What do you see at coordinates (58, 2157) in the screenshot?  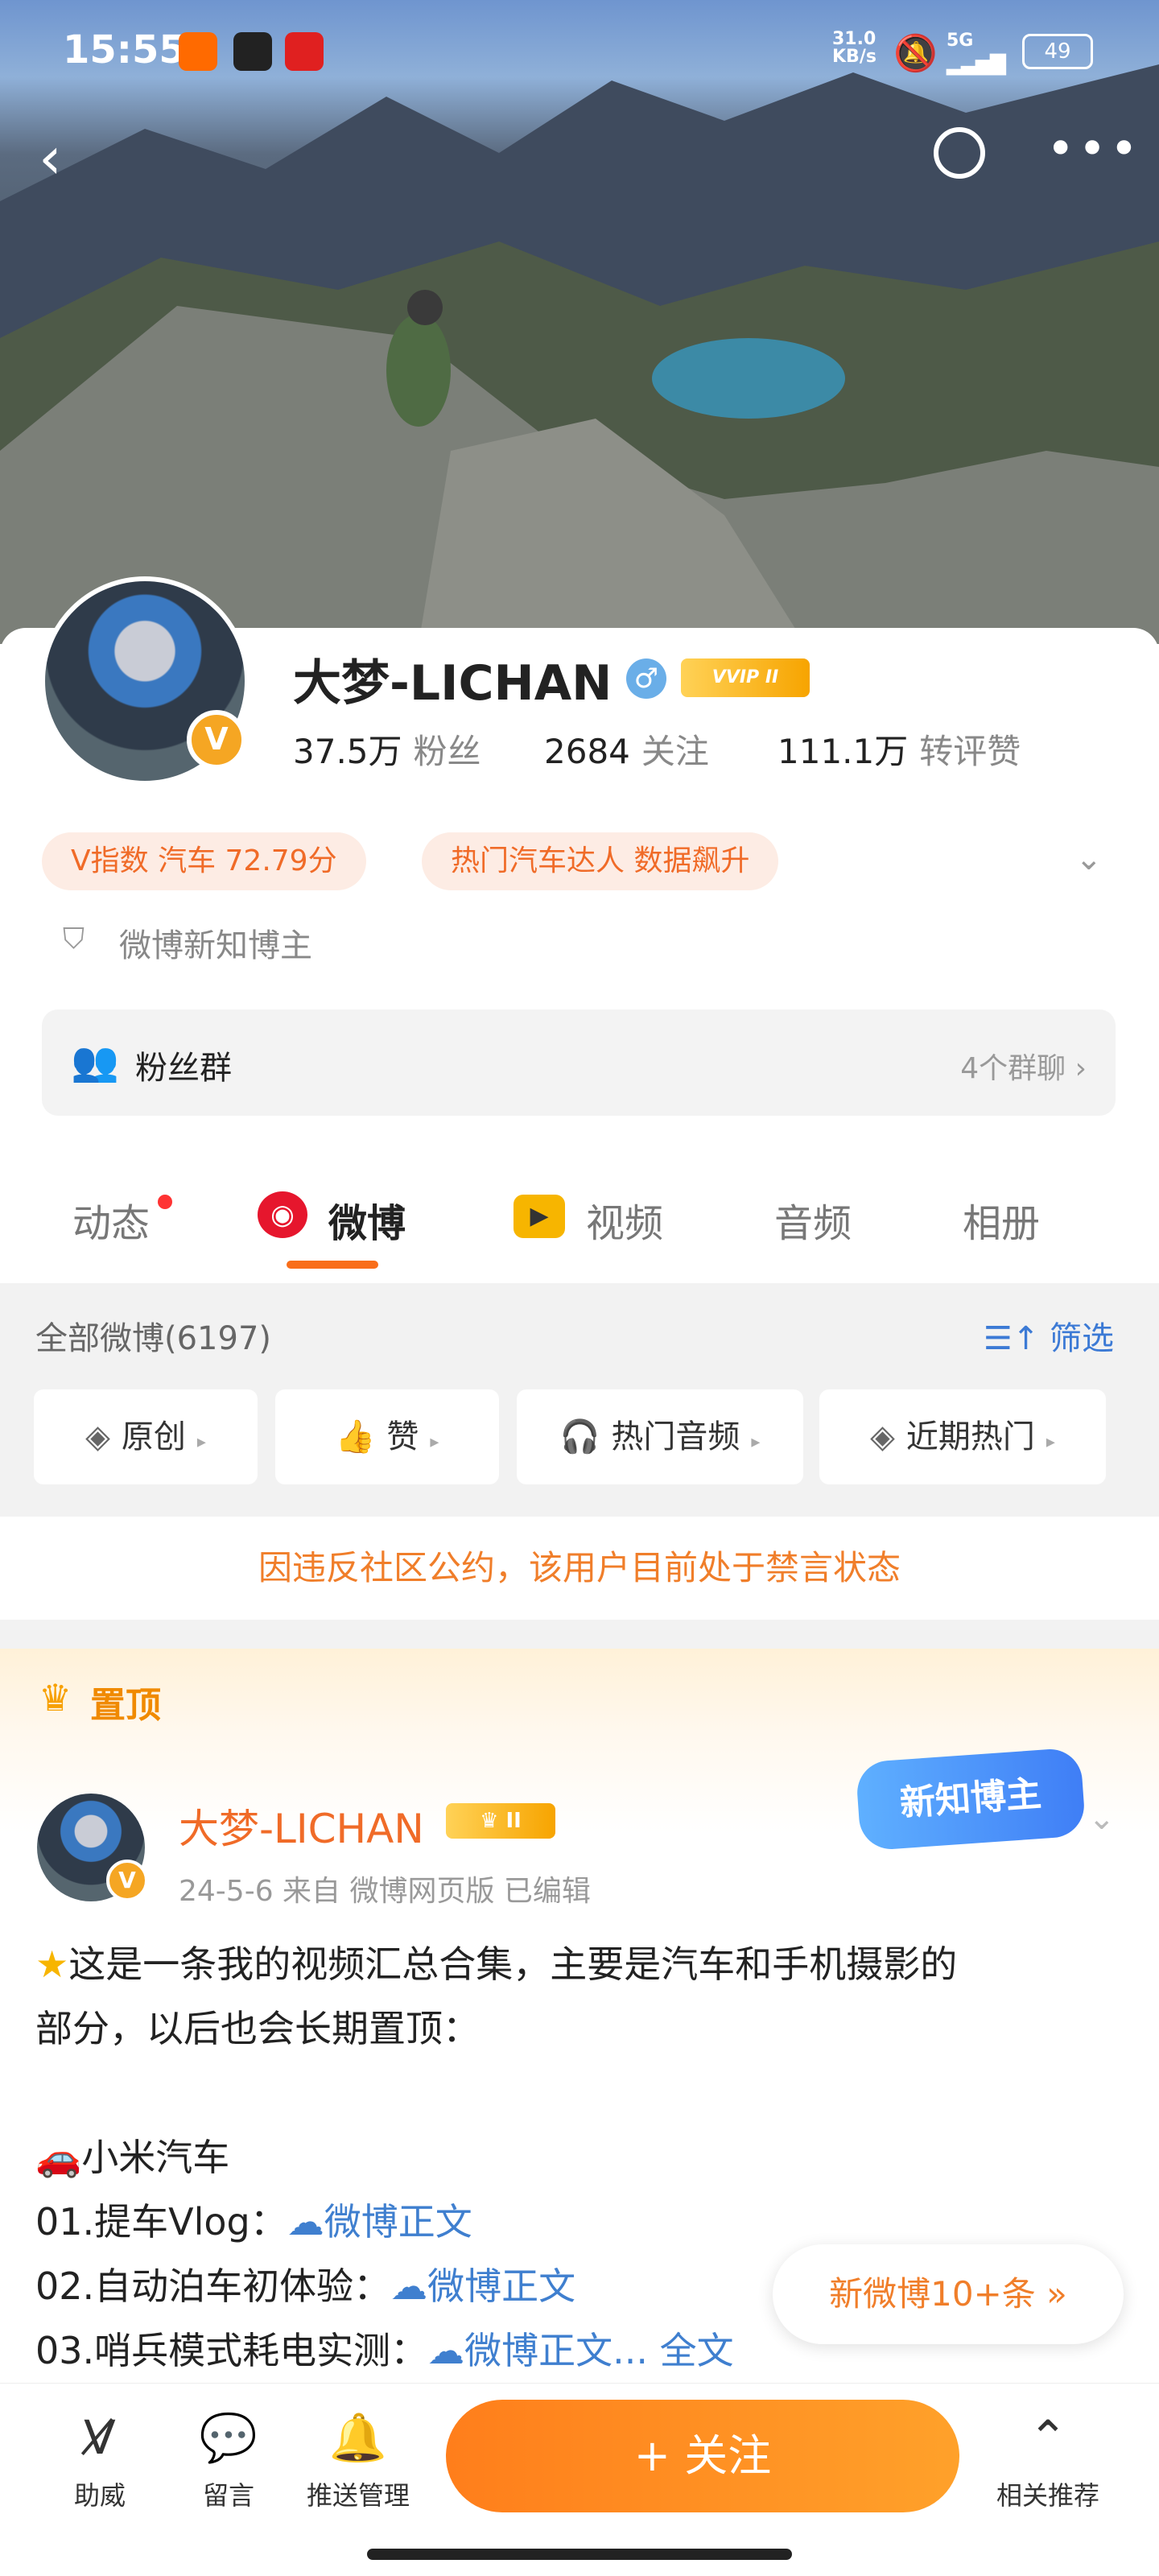 I see `car-icon: 🚗` at bounding box center [58, 2157].